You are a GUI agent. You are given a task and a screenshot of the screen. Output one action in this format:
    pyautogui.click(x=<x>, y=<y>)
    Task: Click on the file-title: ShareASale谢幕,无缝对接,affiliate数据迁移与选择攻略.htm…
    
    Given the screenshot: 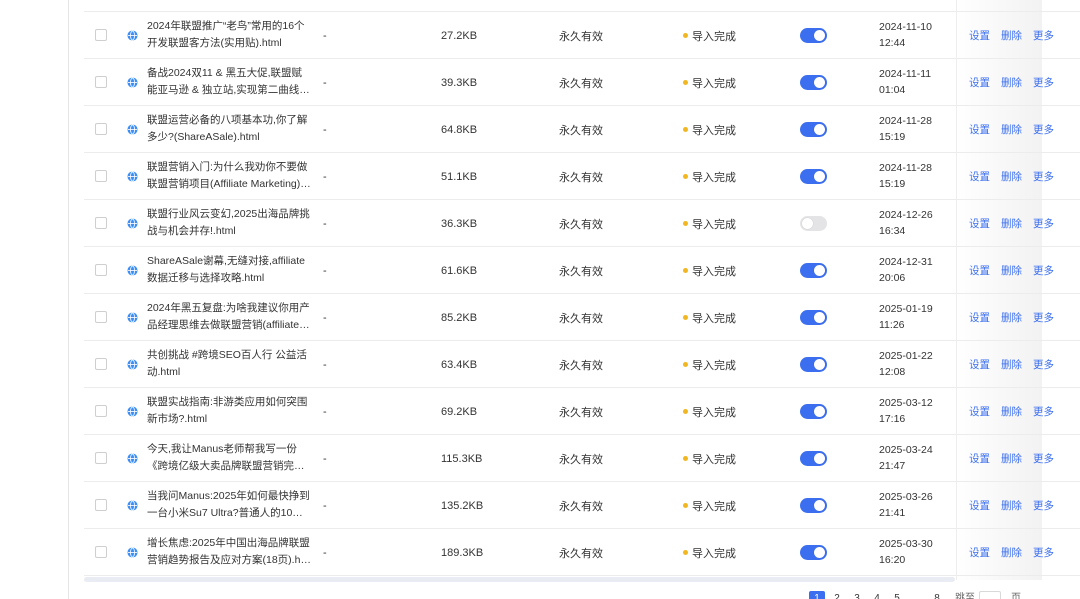 What is the action you would take?
    pyautogui.click(x=229, y=271)
    